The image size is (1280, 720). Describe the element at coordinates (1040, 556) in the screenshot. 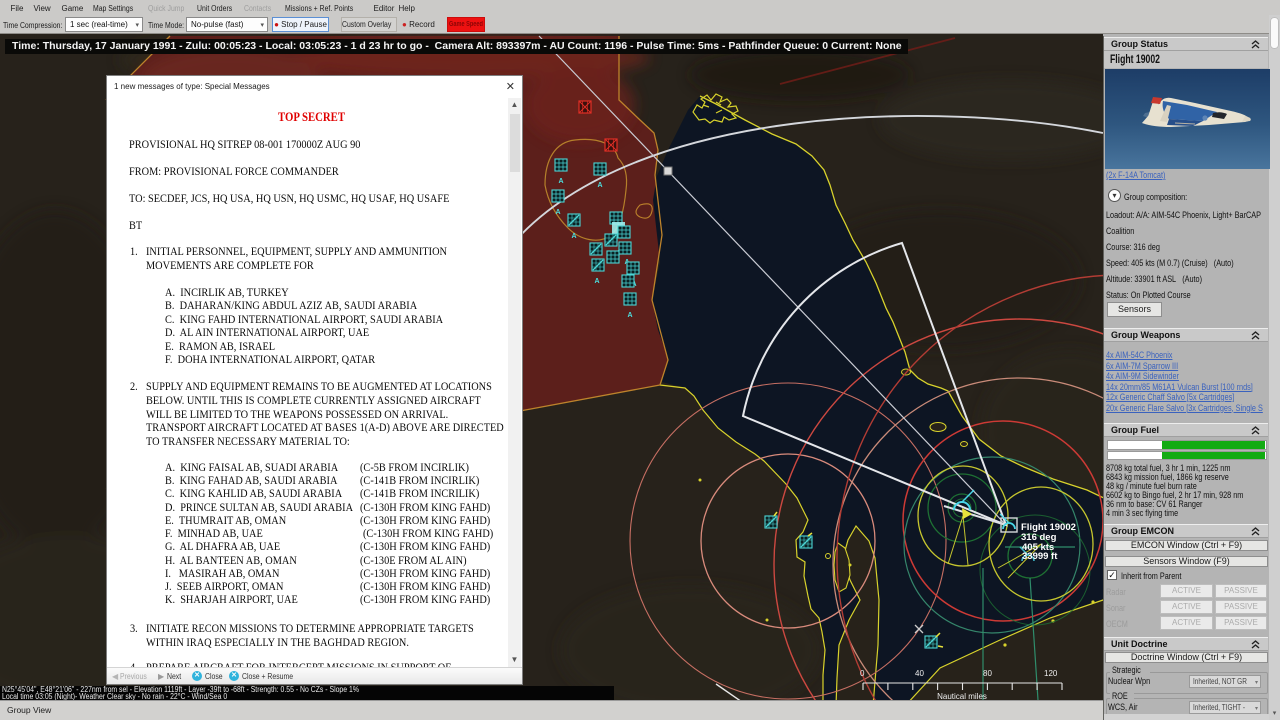

I see `svg-text: 33999 ft` at that location.